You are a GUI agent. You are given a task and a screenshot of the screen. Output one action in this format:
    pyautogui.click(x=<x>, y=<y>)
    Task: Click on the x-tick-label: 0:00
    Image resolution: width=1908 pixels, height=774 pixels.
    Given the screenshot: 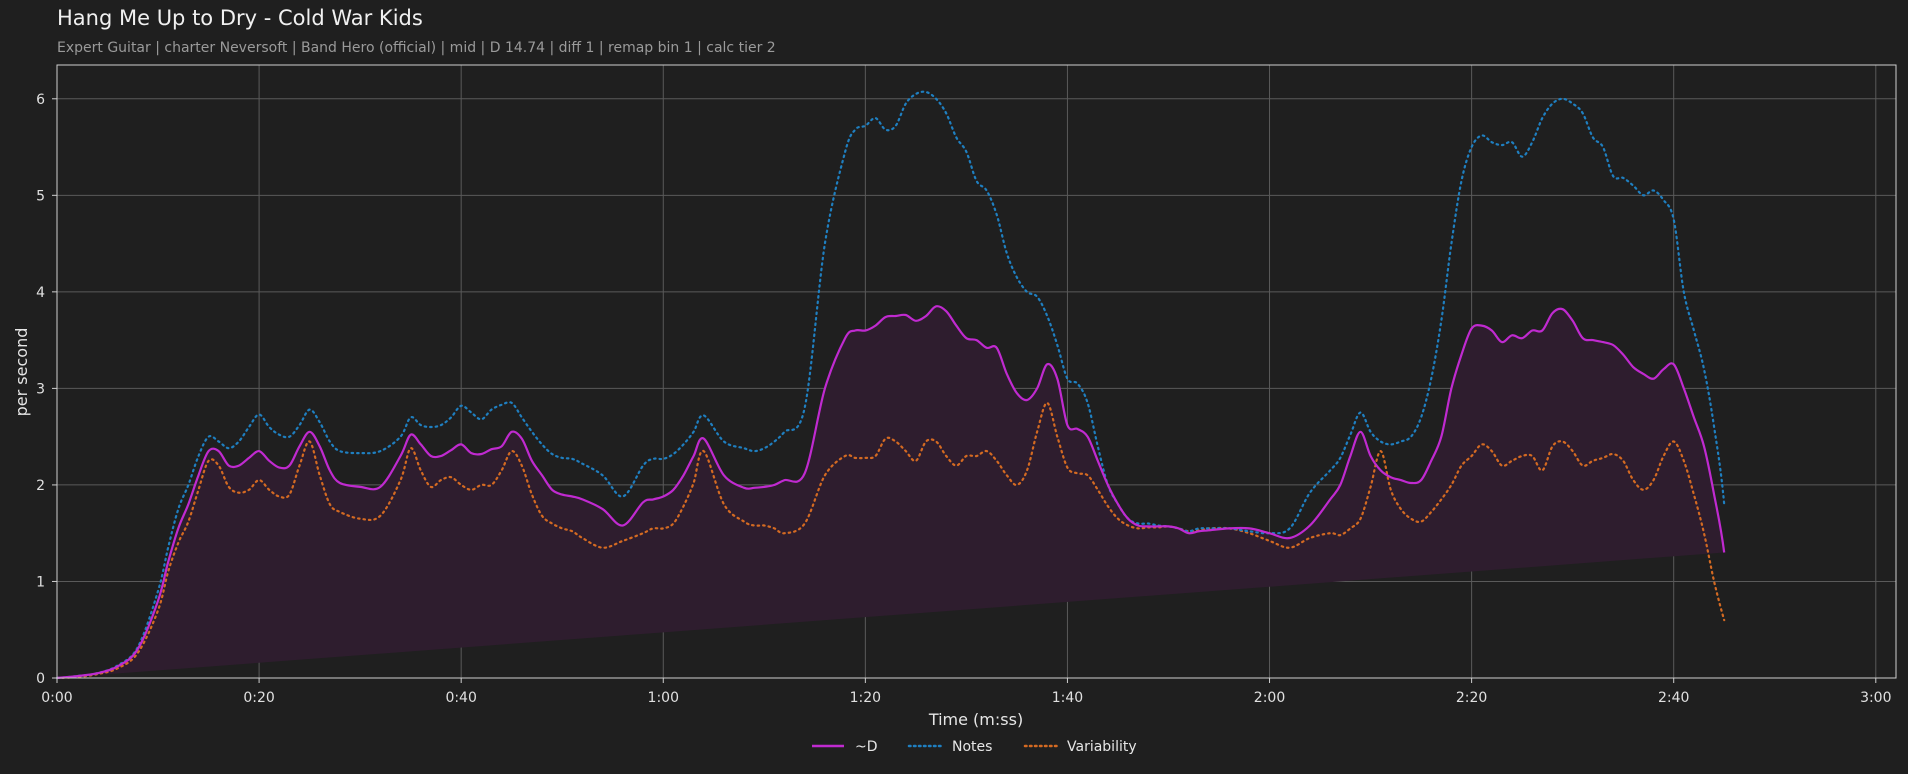 What is the action you would take?
    pyautogui.click(x=56, y=698)
    